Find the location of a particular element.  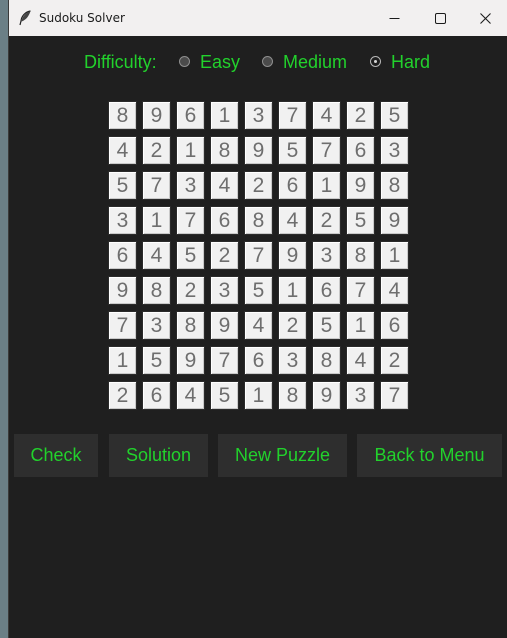

solution-button: Solution is located at coordinates (158, 455).